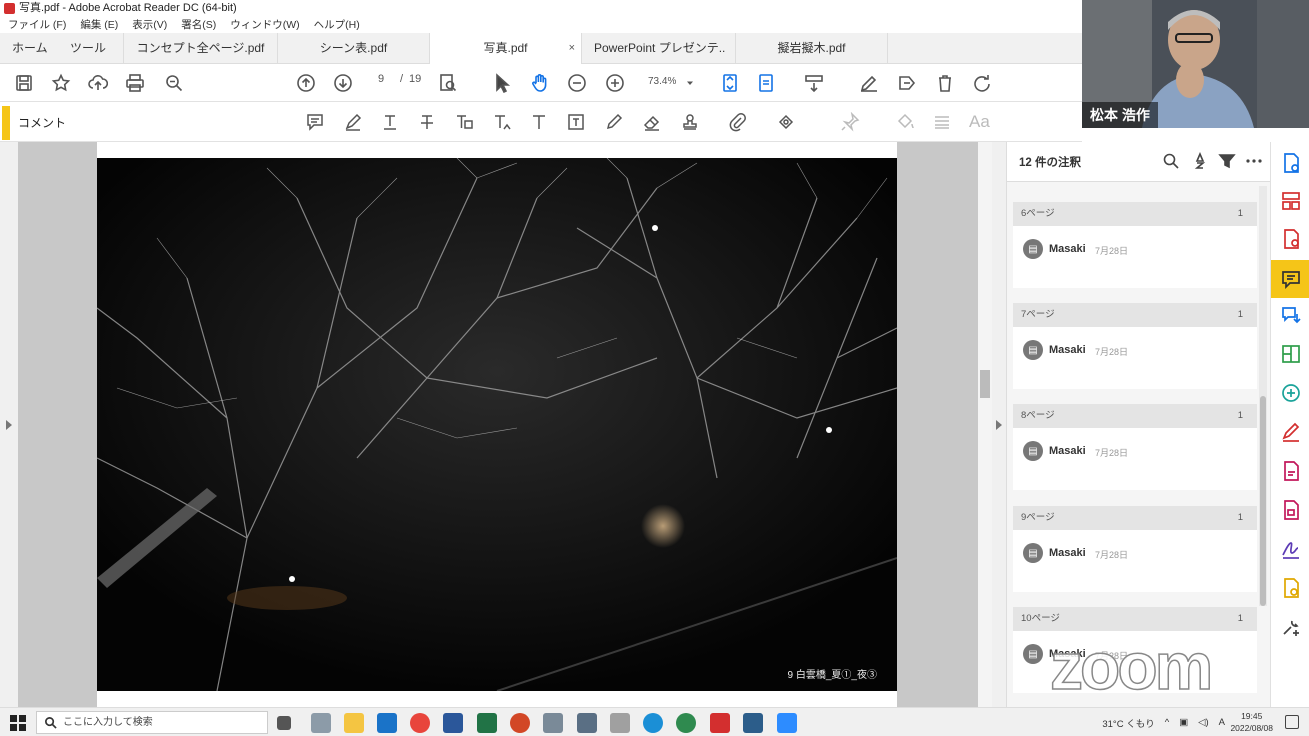 This screenshot has height=736, width=1309. I want to click on edge-icon, so click(653, 723).